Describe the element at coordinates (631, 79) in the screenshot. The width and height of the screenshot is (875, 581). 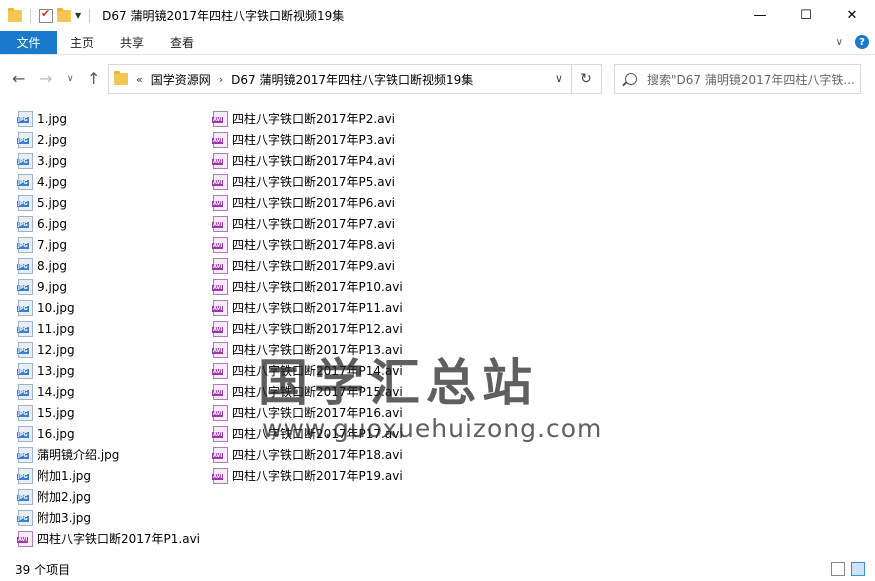
I see `search-icon` at that location.